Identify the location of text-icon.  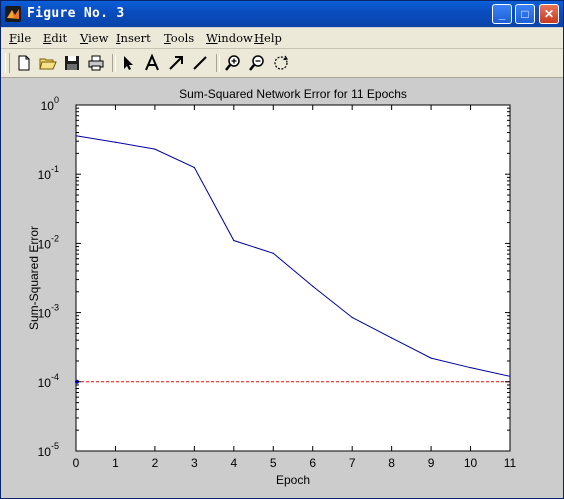
(152, 63).